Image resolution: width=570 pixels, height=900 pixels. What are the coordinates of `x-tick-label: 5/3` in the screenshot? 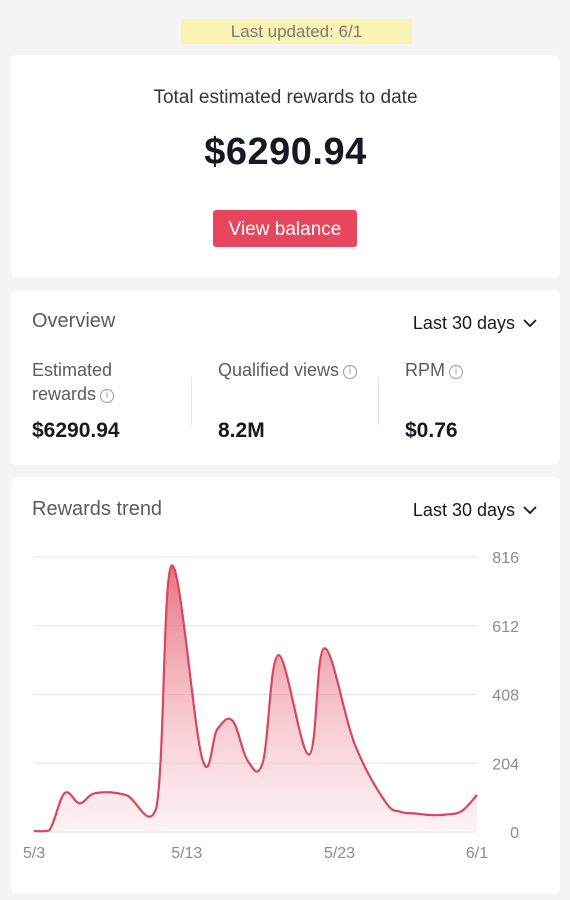 It's located at (34, 853).